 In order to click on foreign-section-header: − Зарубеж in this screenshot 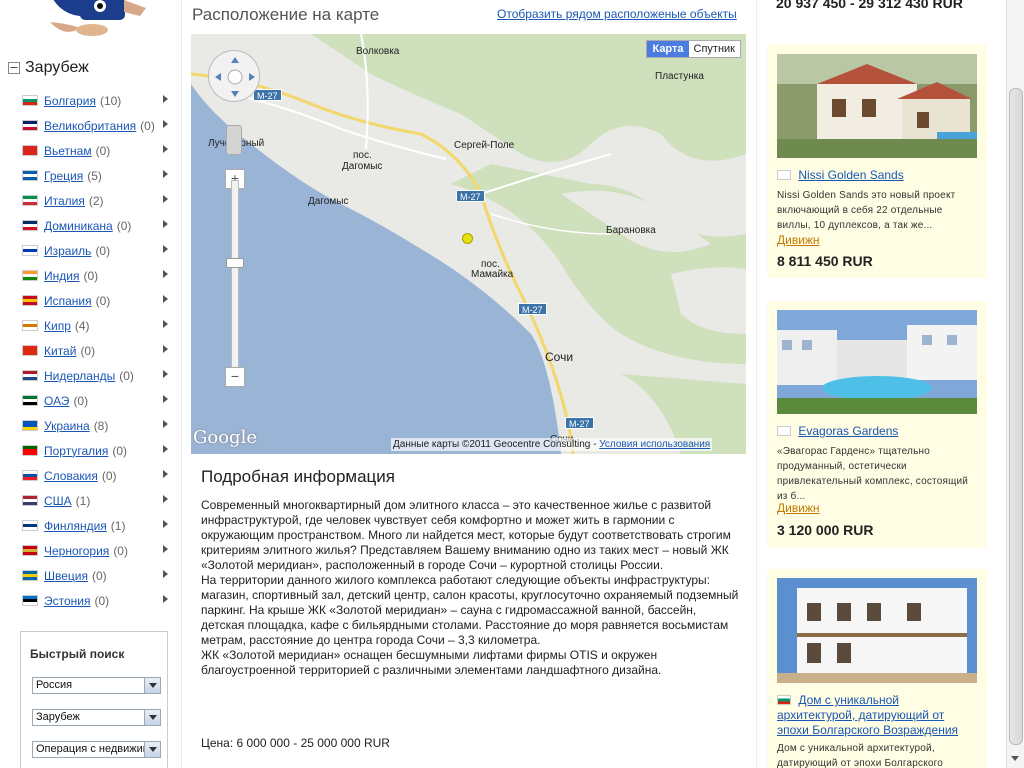, I will do `click(48, 68)`.